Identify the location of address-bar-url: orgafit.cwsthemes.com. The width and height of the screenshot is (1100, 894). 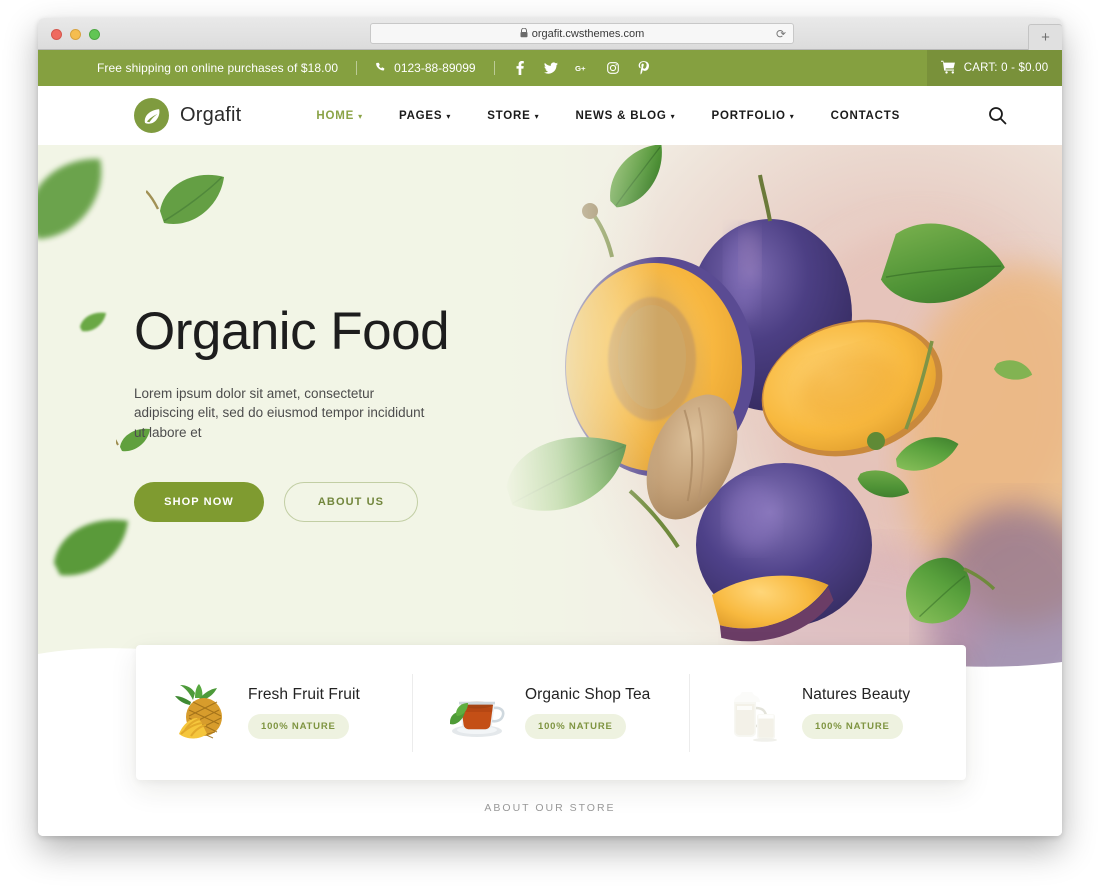
(588, 33).